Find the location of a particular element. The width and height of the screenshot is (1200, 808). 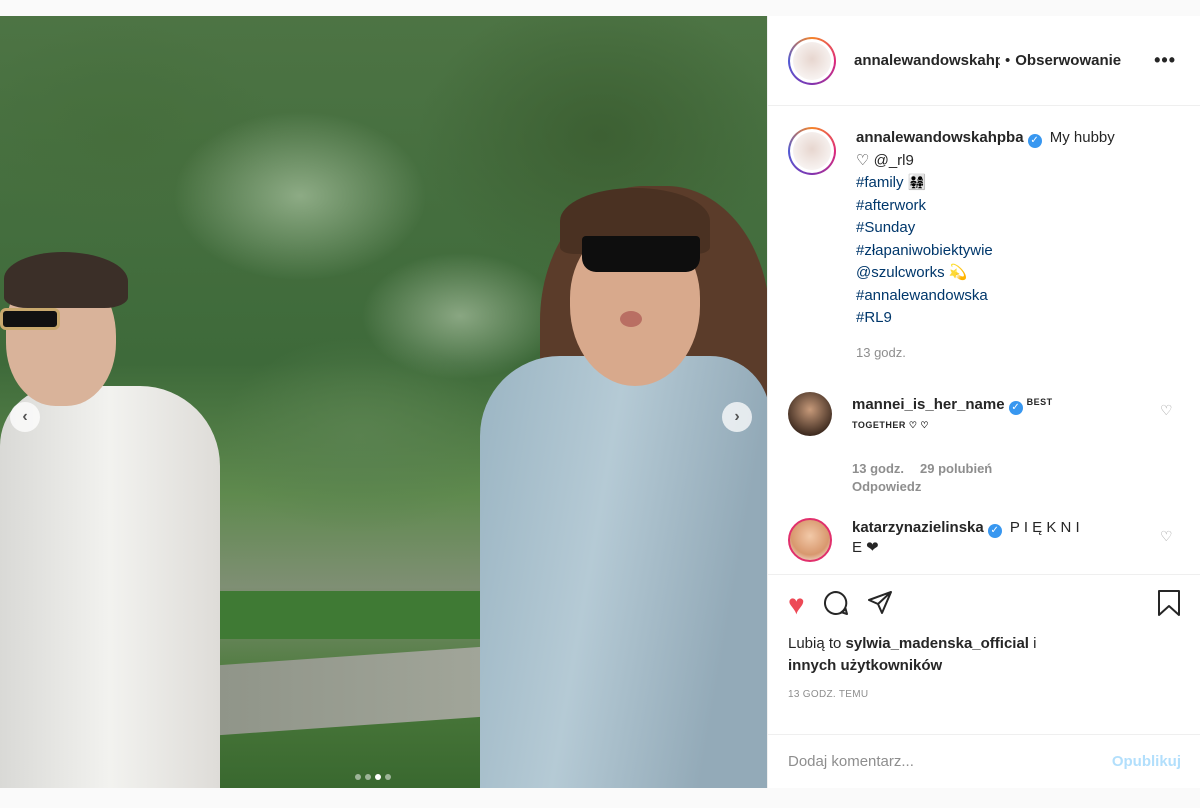

caption-text: My hubby is located at coordinates (1082, 137).